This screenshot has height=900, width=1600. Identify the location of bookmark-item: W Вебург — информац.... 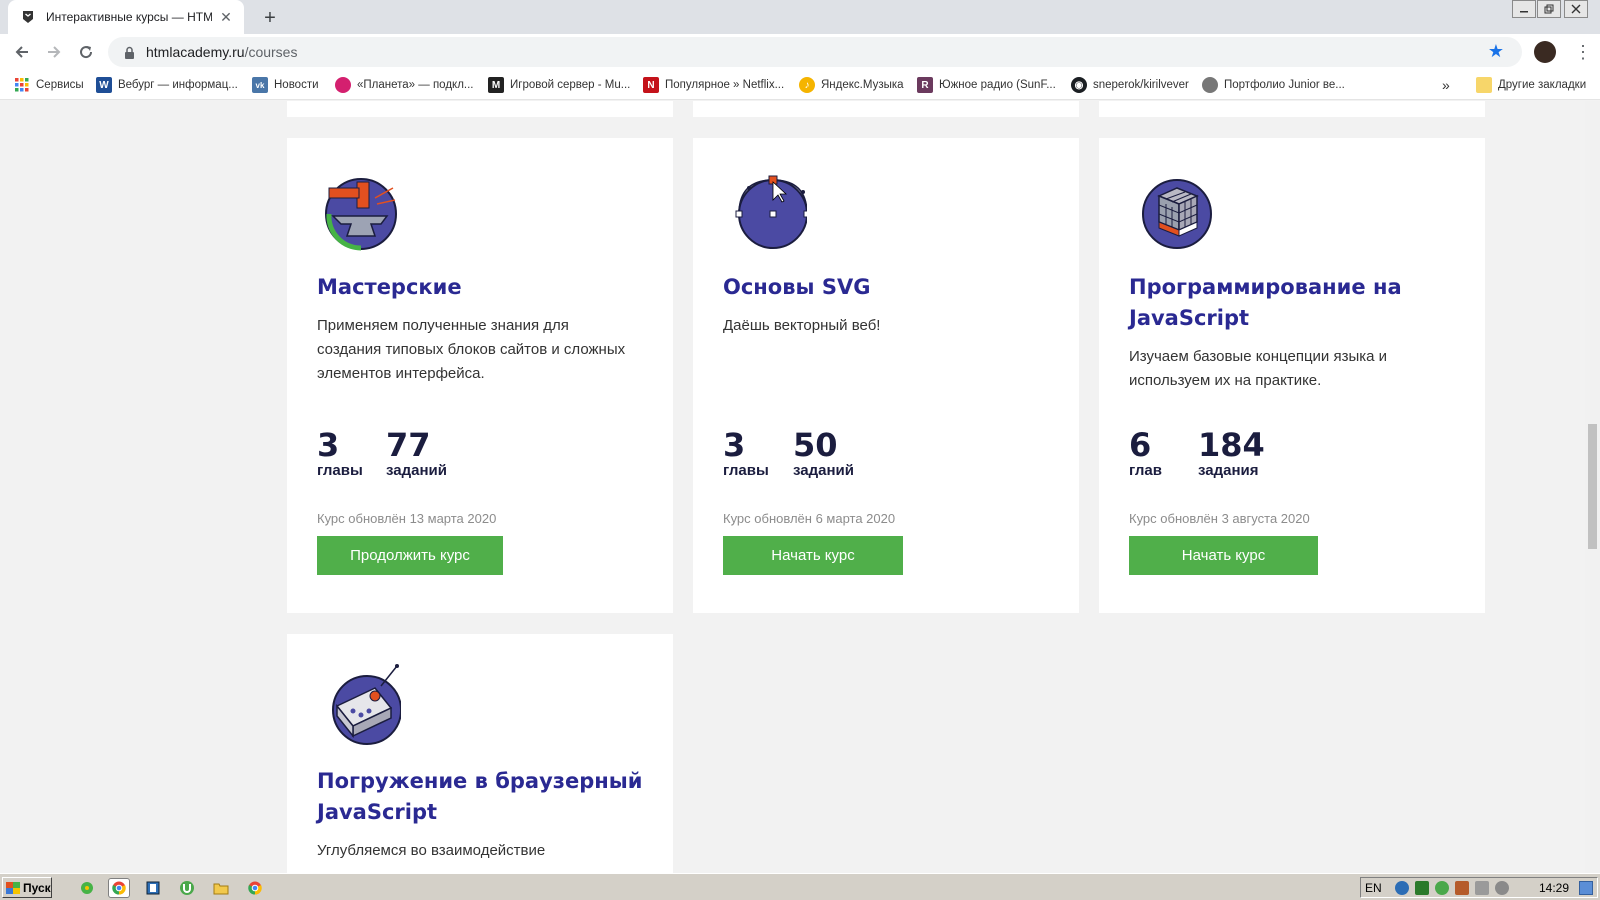
(167, 85).